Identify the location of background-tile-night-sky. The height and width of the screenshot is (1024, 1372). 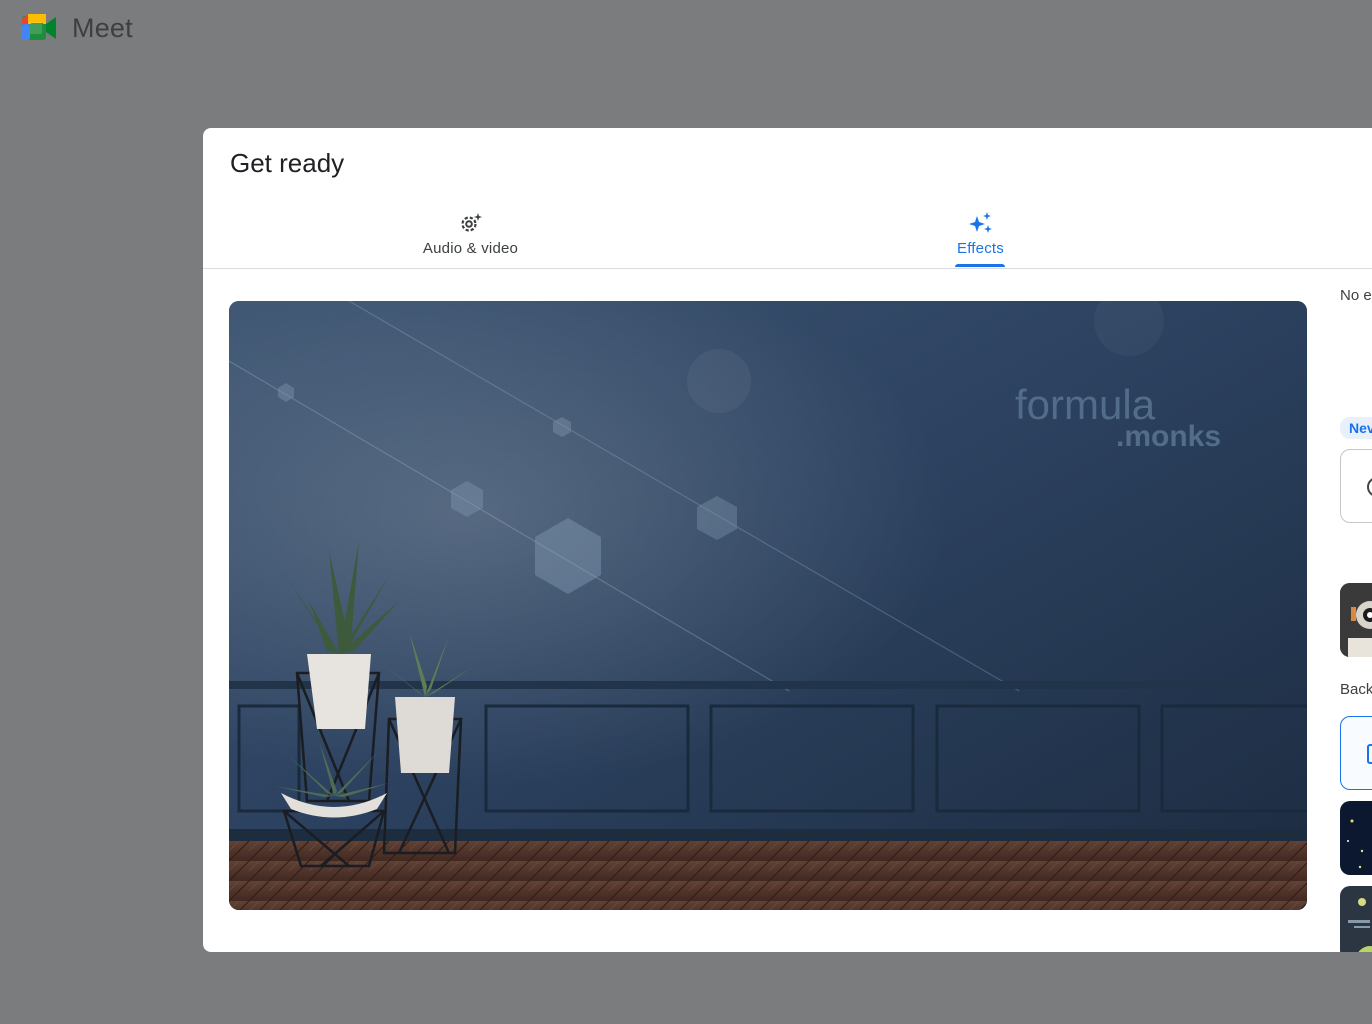
(1356, 838).